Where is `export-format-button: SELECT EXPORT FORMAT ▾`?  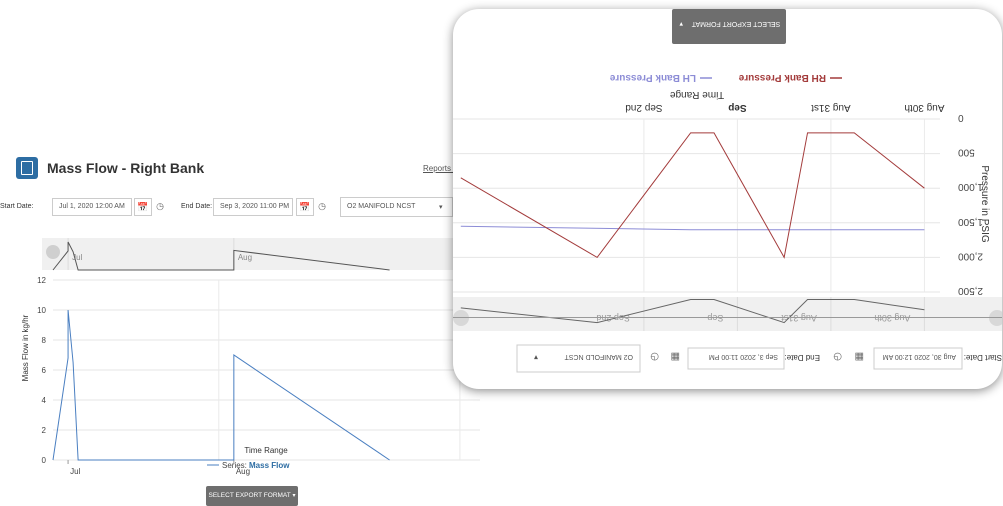 export-format-button: SELECT EXPORT FORMAT ▾ is located at coordinates (252, 496).